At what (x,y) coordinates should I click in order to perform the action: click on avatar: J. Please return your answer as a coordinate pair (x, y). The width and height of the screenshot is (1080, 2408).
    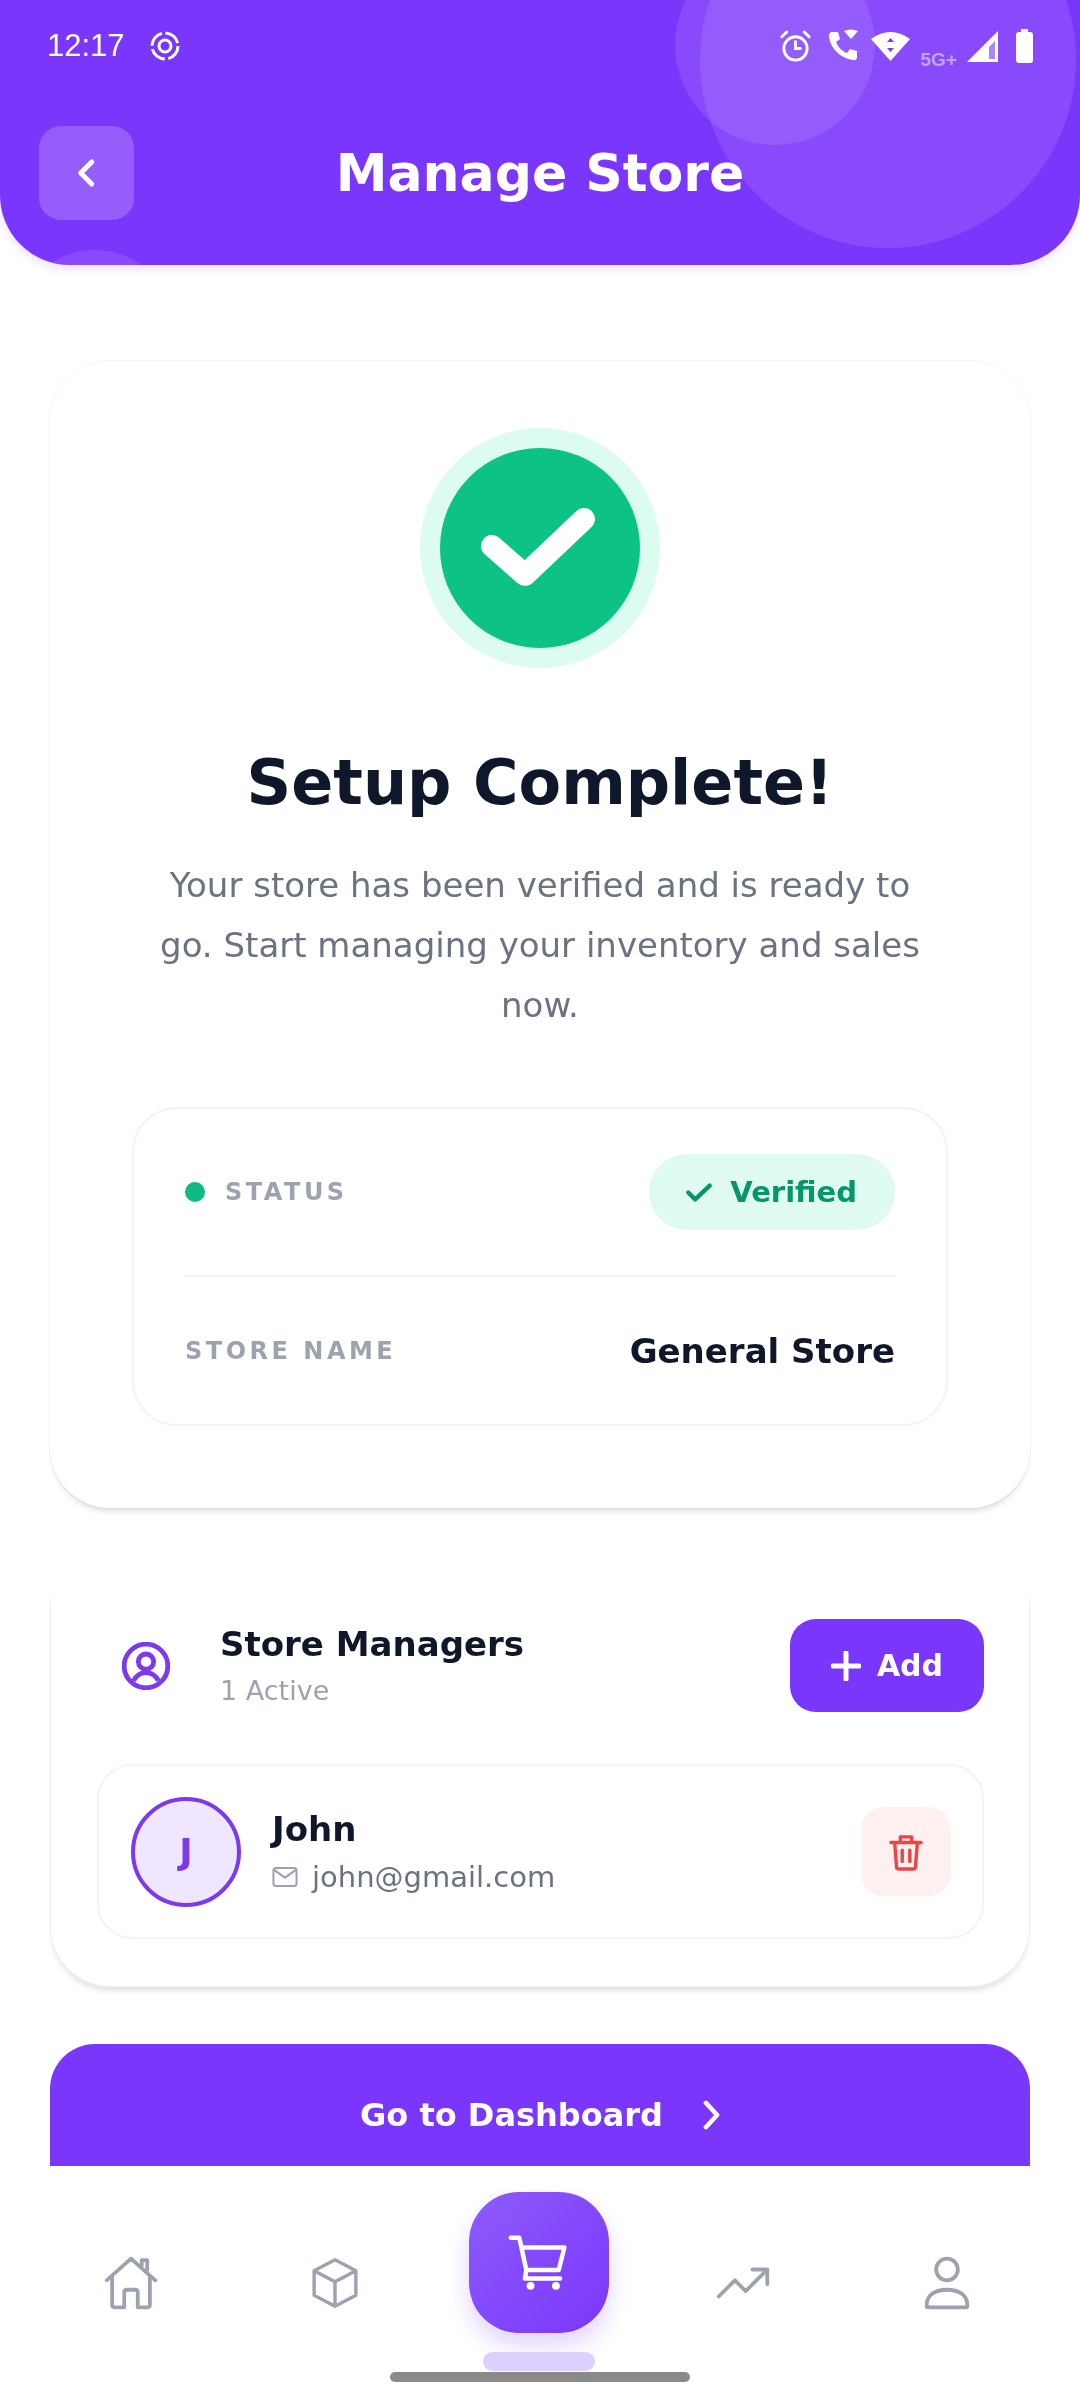
    Looking at the image, I should click on (186, 1851).